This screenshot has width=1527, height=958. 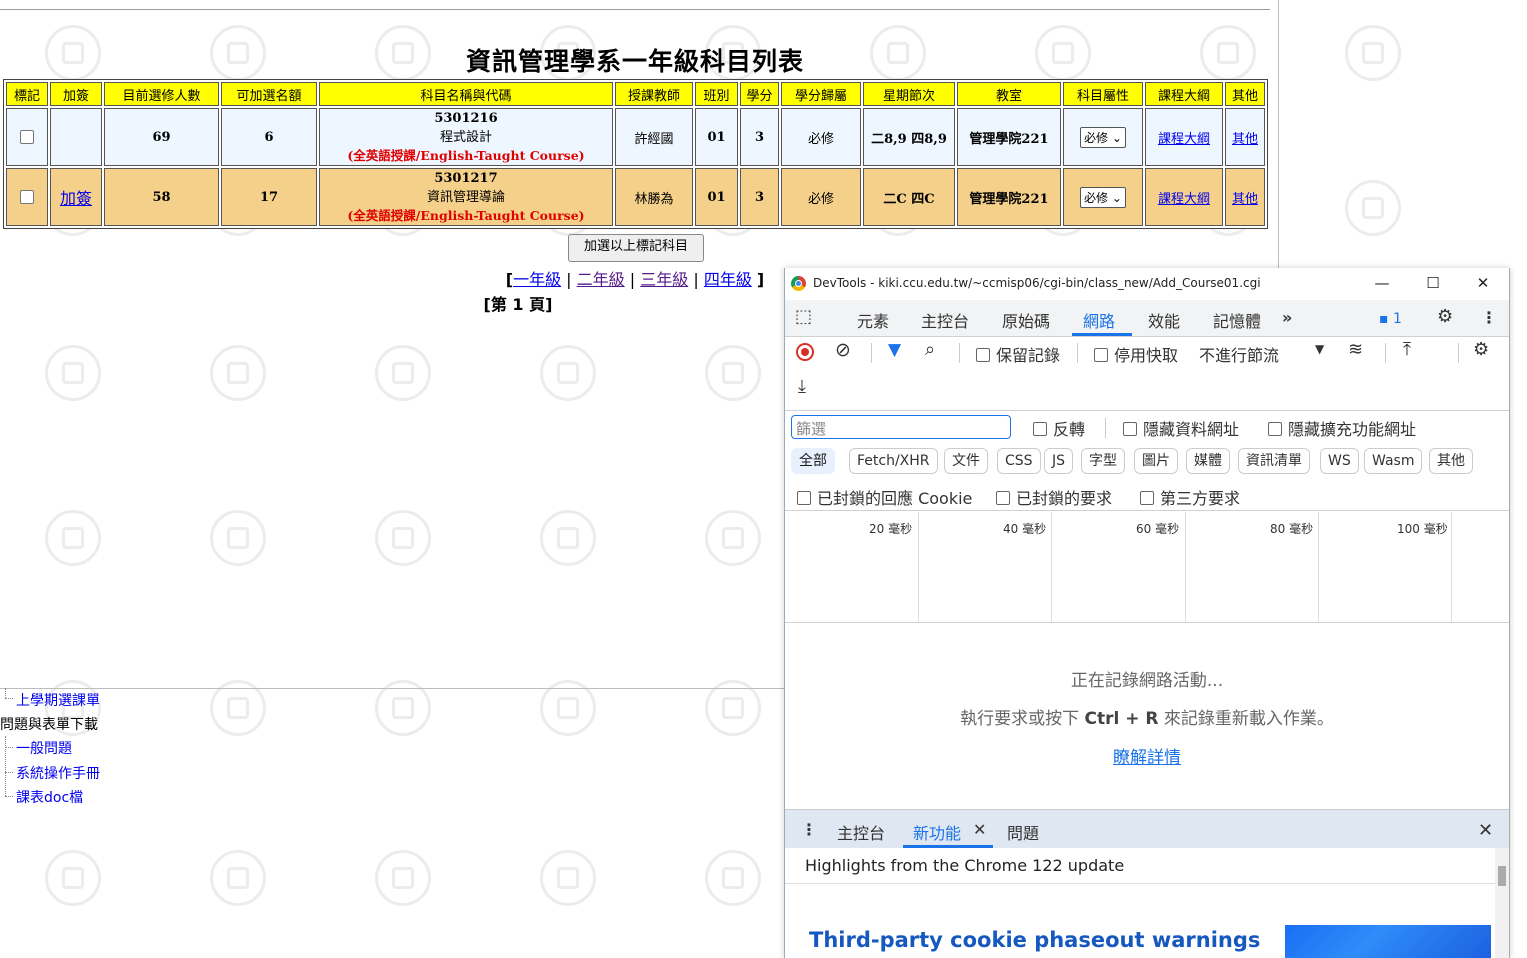 What do you see at coordinates (1103, 94) in the screenshot?
I see `col-header: 科目屬性` at bounding box center [1103, 94].